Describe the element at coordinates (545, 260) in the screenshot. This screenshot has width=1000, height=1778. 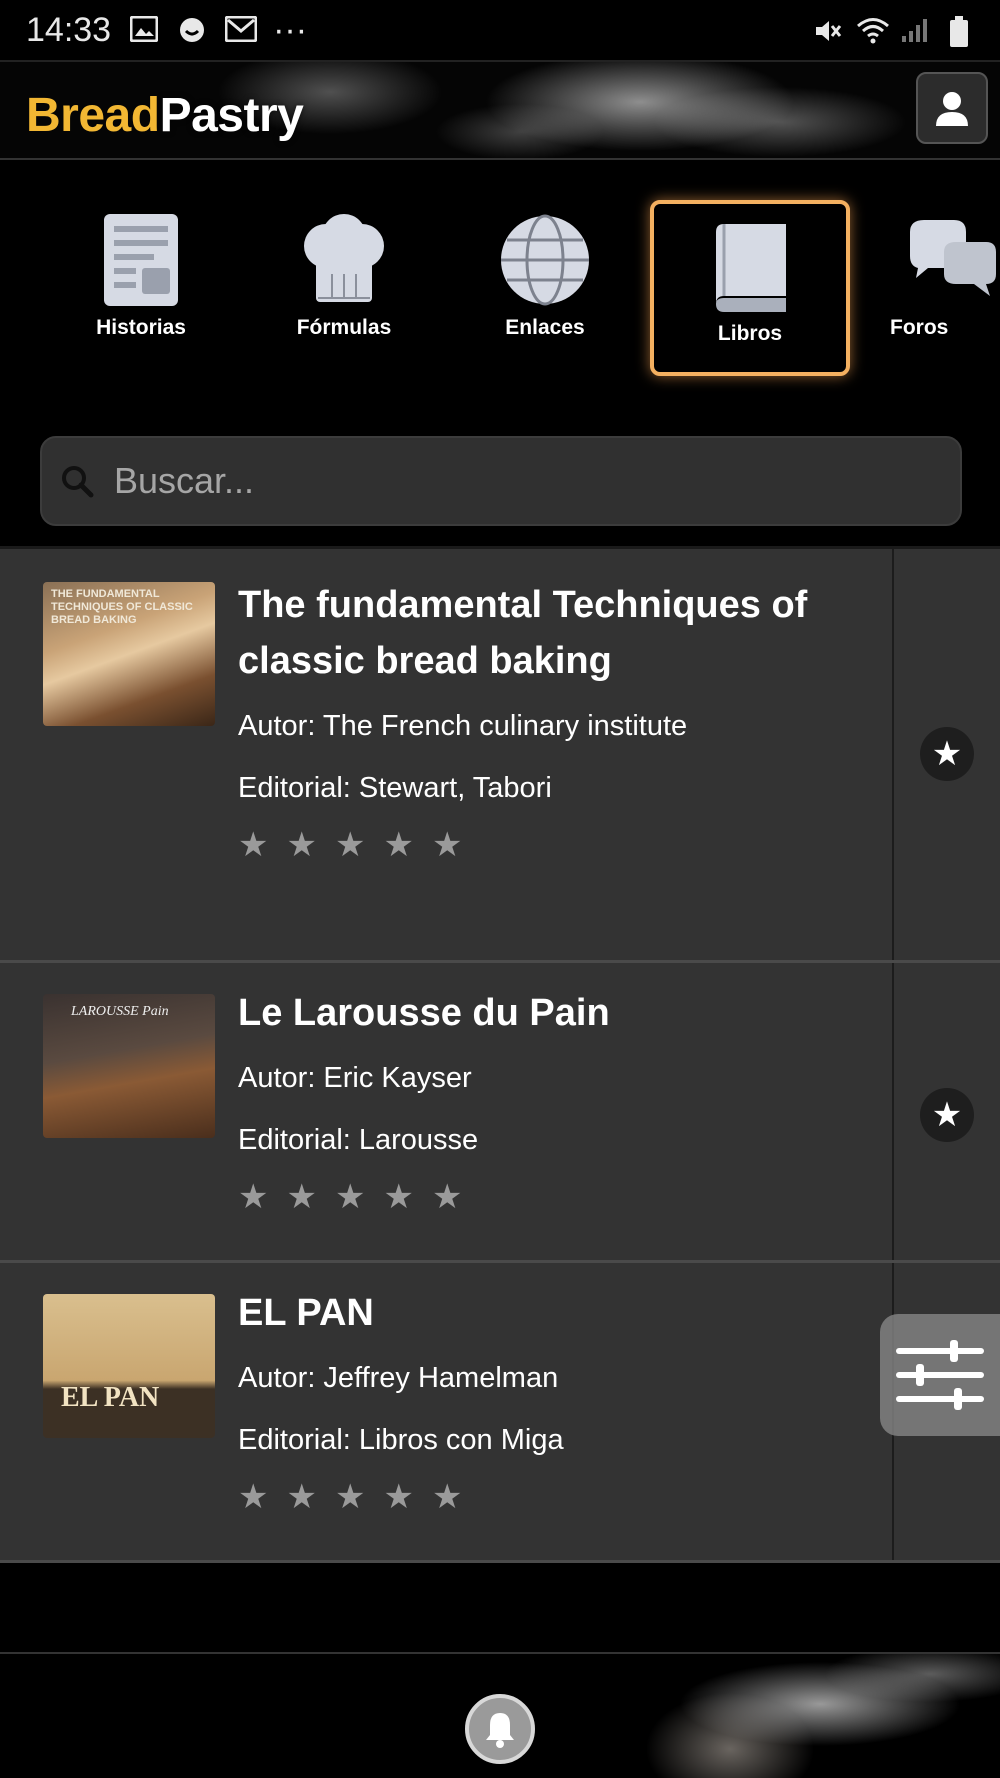
I see `globe-icon` at that location.